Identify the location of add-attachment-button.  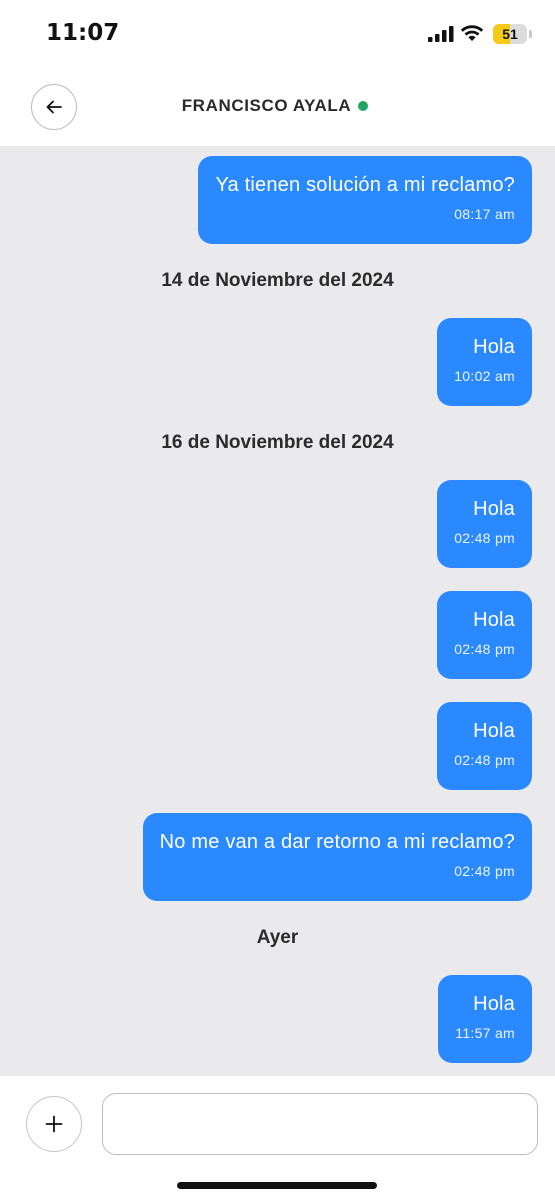
(54, 1124).